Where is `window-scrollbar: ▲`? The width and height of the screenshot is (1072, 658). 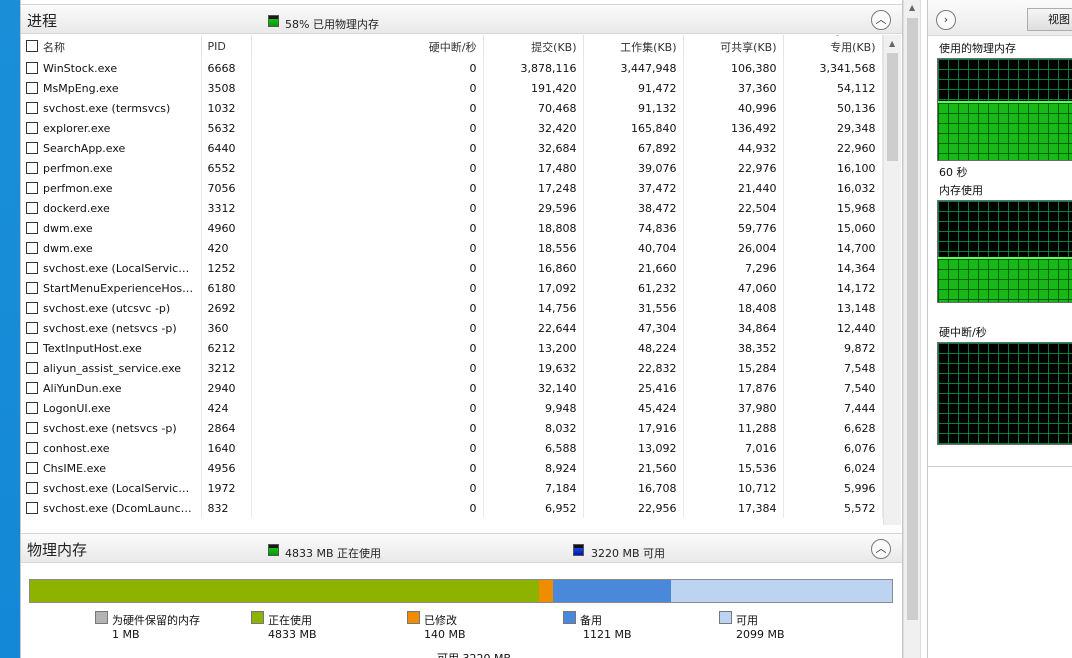 window-scrollbar: ▲ is located at coordinates (912, 329).